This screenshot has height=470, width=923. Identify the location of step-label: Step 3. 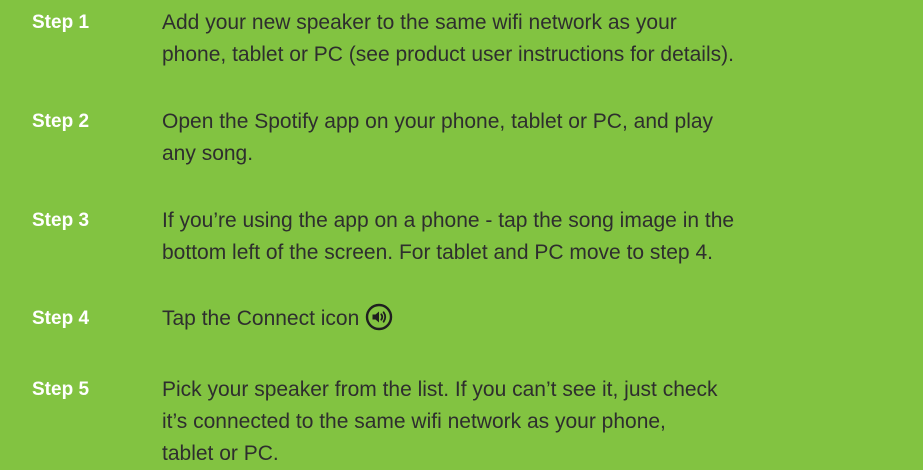
(61, 220).